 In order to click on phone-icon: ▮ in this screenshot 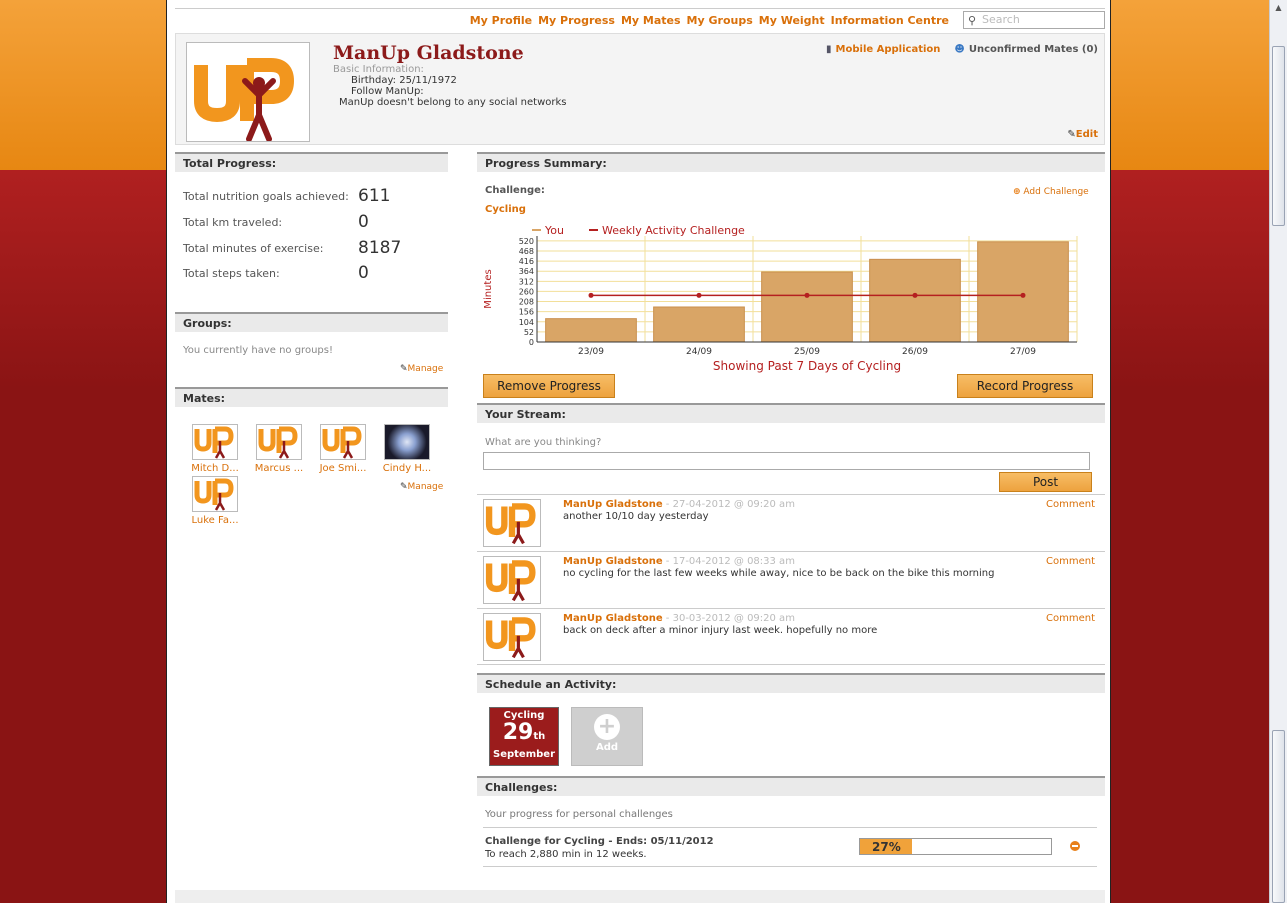, I will do `click(829, 49)`.